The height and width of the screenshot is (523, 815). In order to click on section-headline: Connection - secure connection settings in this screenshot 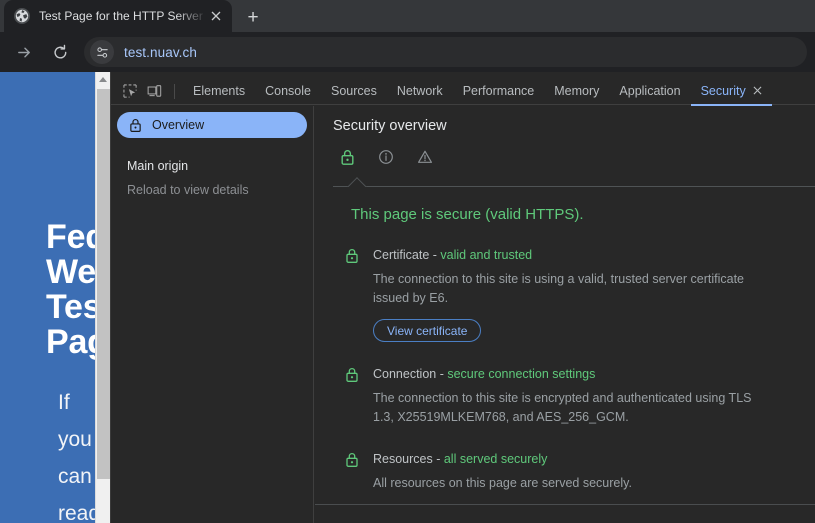, I will do `click(583, 374)`.